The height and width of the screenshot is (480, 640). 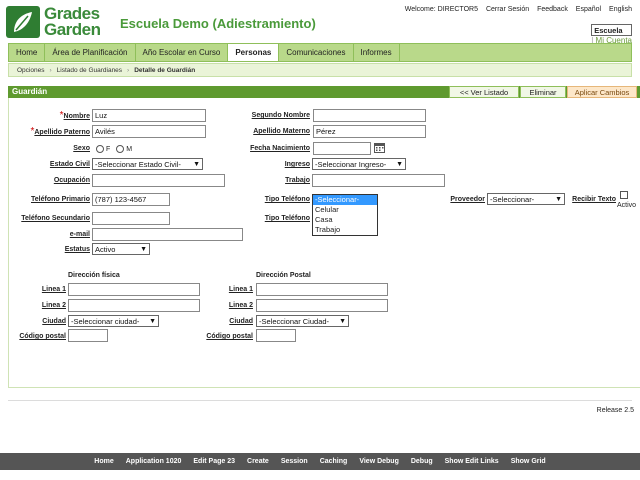 I want to click on context-current: Escuela, so click(x=611, y=30).